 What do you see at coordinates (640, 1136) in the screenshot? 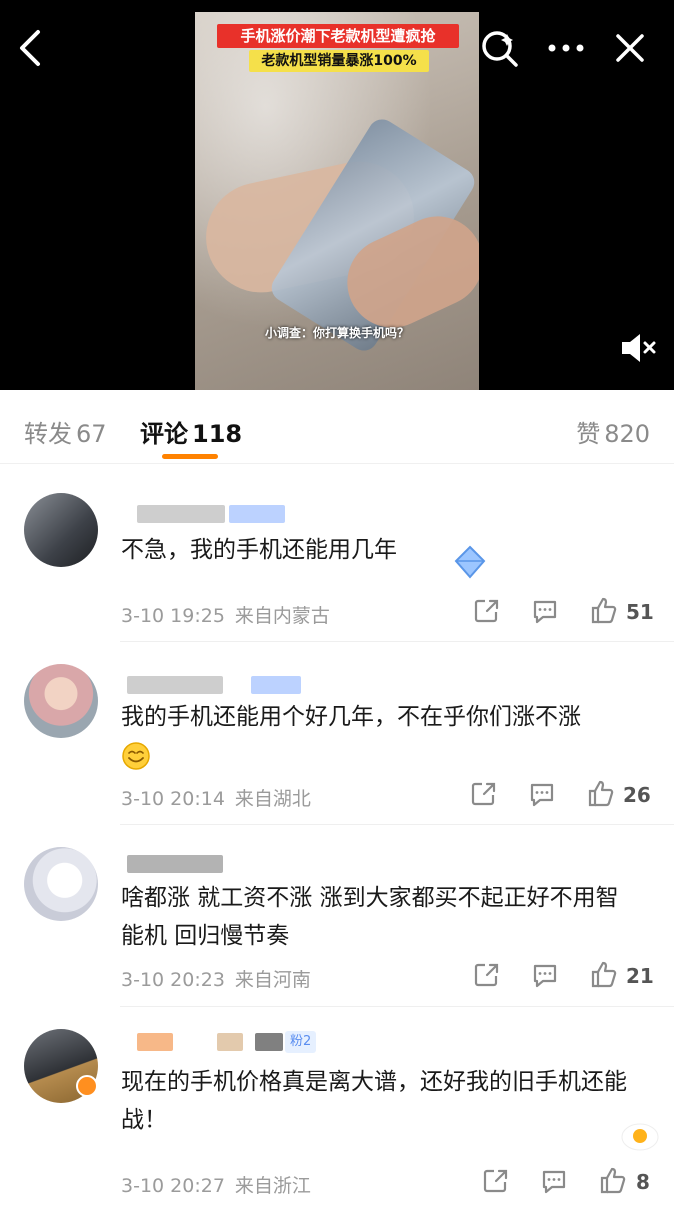
I see `egg-sticker-icon` at bounding box center [640, 1136].